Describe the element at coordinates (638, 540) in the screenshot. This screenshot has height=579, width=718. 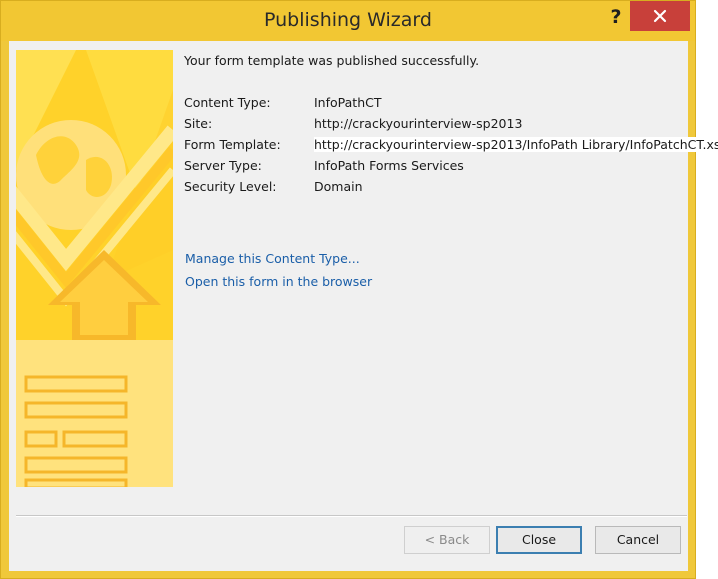
I see `cancel-button: Cancel` at that location.